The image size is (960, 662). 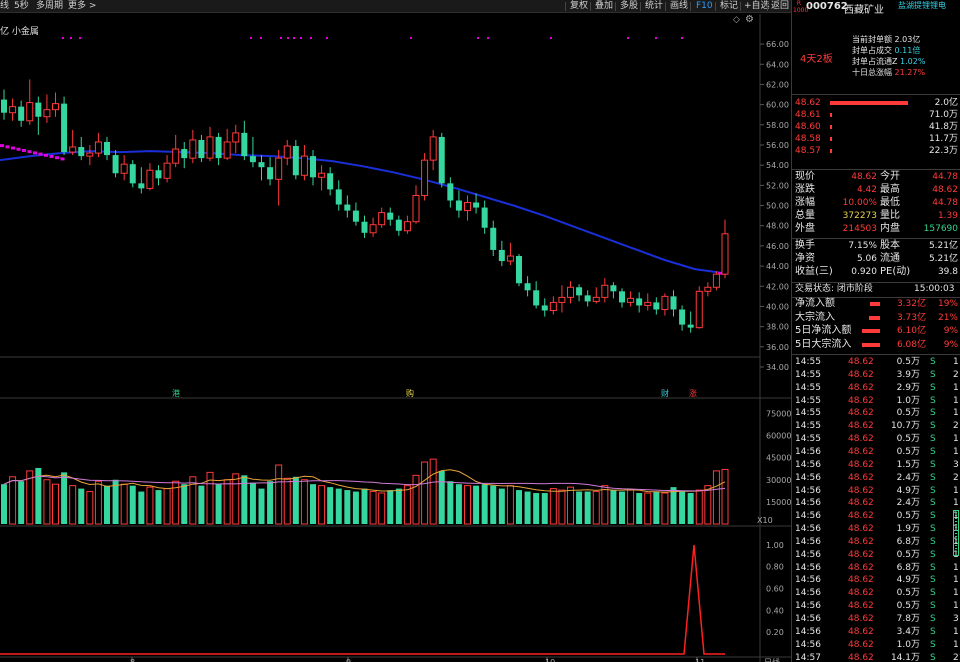 I want to click on tick-row: 14:5648.621.9万S1, so click(x=877, y=529).